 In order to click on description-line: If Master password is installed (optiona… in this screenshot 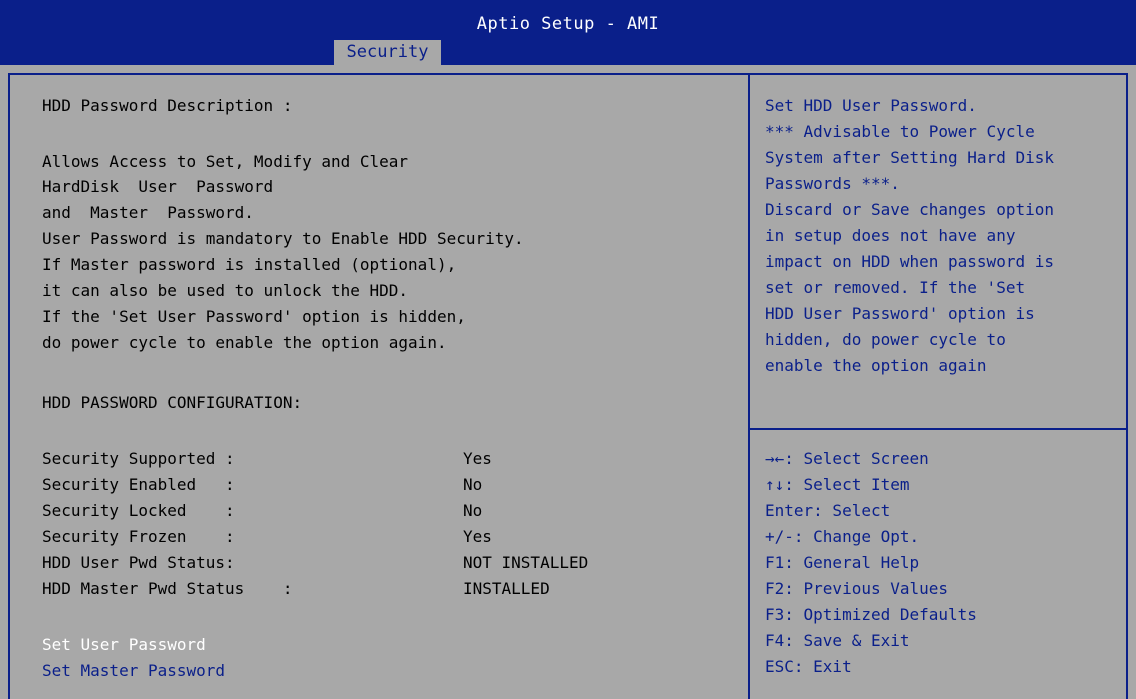, I will do `click(249, 264)`.